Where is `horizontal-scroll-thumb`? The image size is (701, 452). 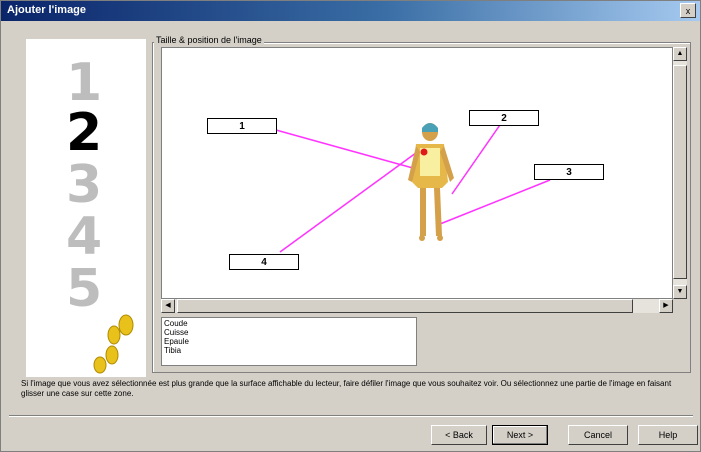 horizontal-scroll-thumb is located at coordinates (405, 306).